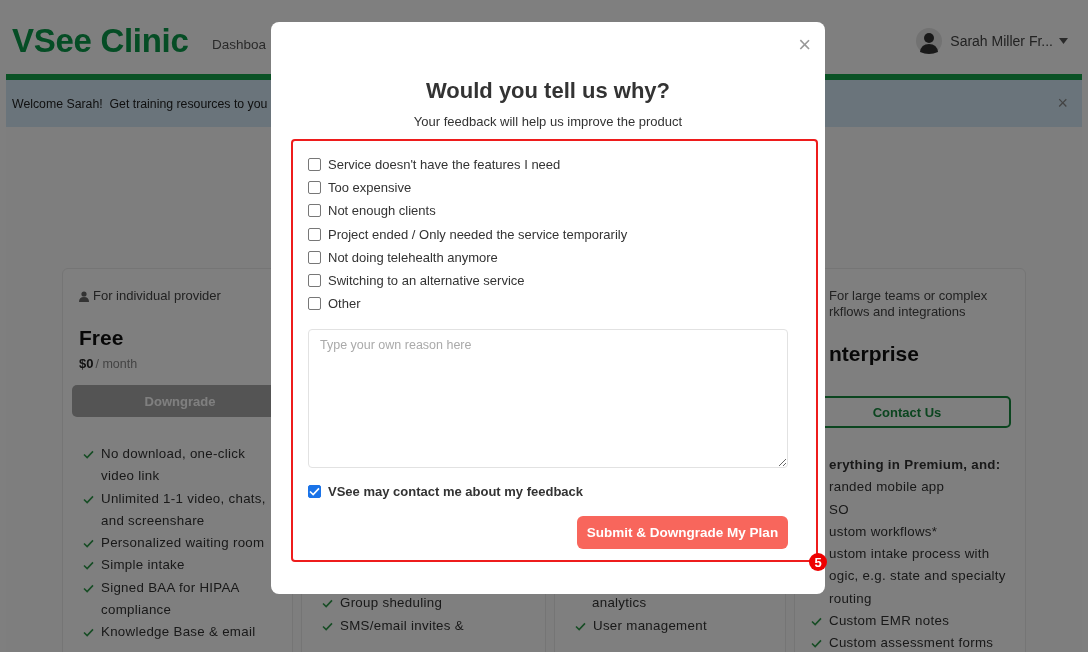  Describe the element at coordinates (183, 543) in the screenshot. I see `feature-text: Personalized waiting room` at that location.